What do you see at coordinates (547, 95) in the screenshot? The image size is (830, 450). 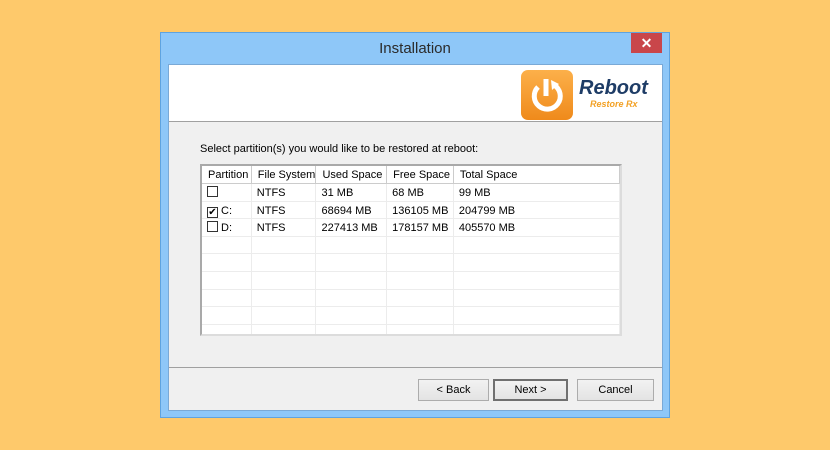 I see `power-logo-icon` at bounding box center [547, 95].